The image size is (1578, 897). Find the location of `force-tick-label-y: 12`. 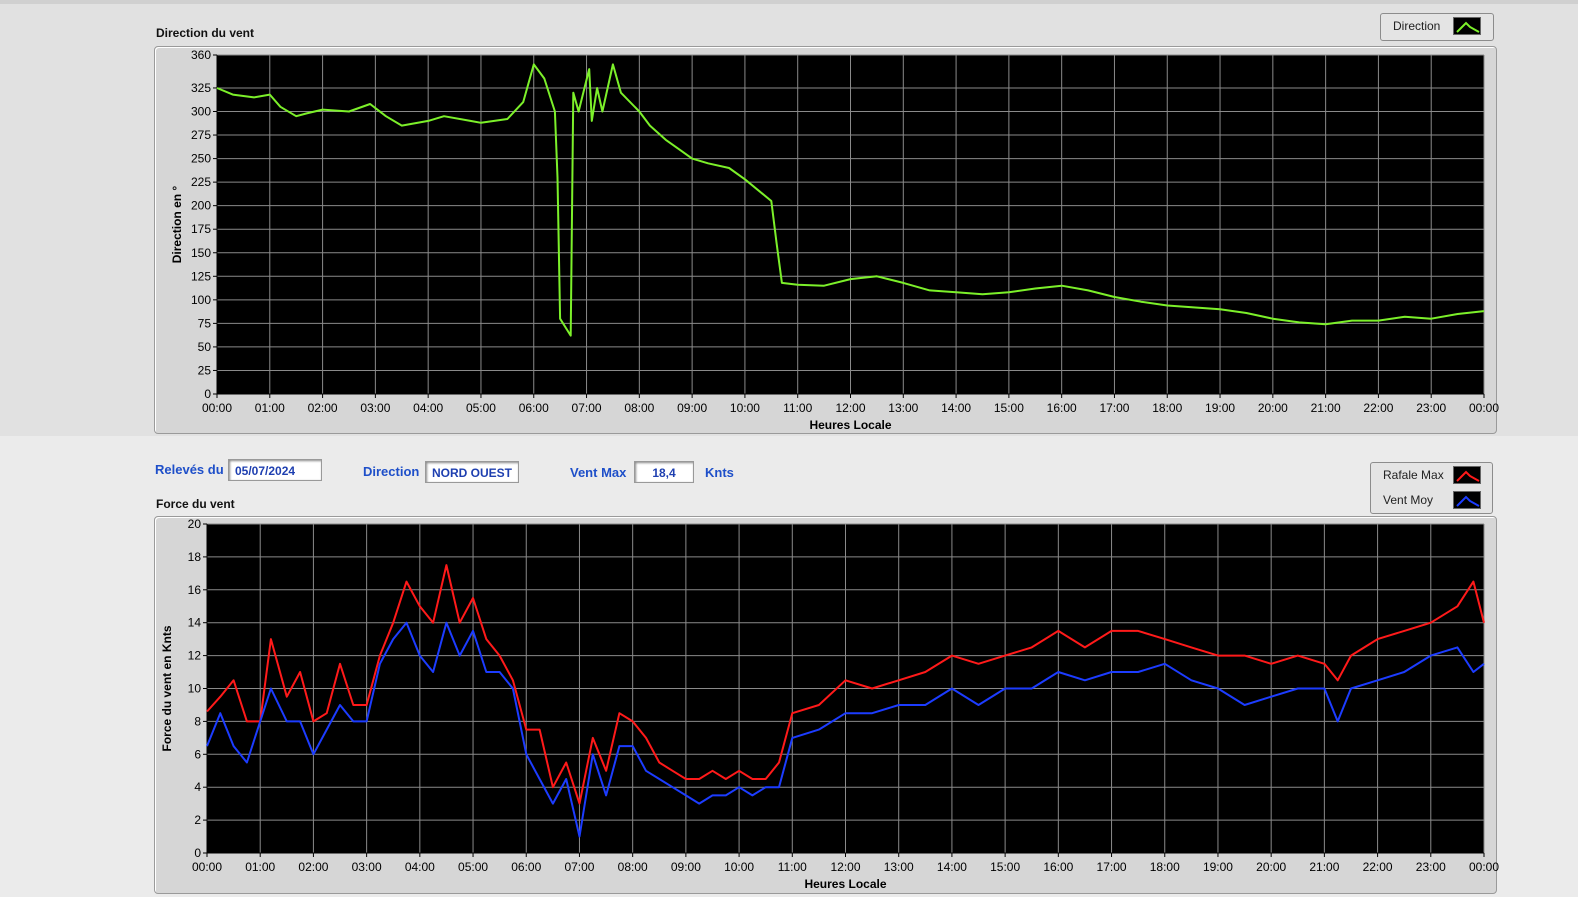

force-tick-label-y: 12 is located at coordinates (195, 656).